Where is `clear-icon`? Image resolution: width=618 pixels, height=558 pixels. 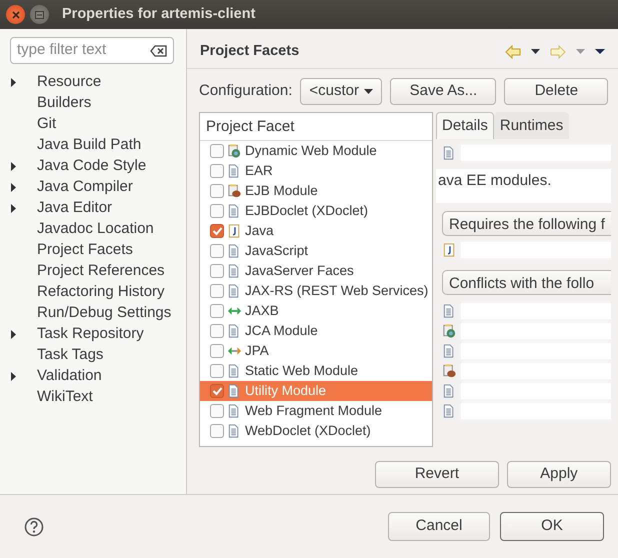
clear-icon is located at coordinates (158, 51).